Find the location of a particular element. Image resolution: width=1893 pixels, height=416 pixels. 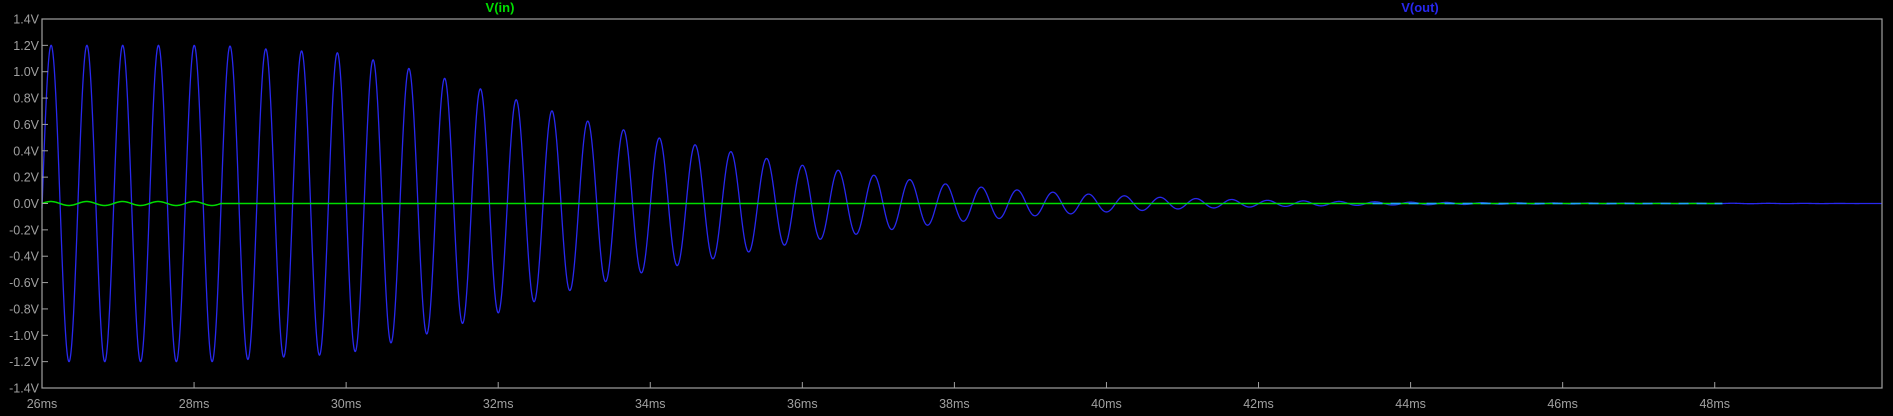

x-tick-label: 26ms is located at coordinates (42, 404).